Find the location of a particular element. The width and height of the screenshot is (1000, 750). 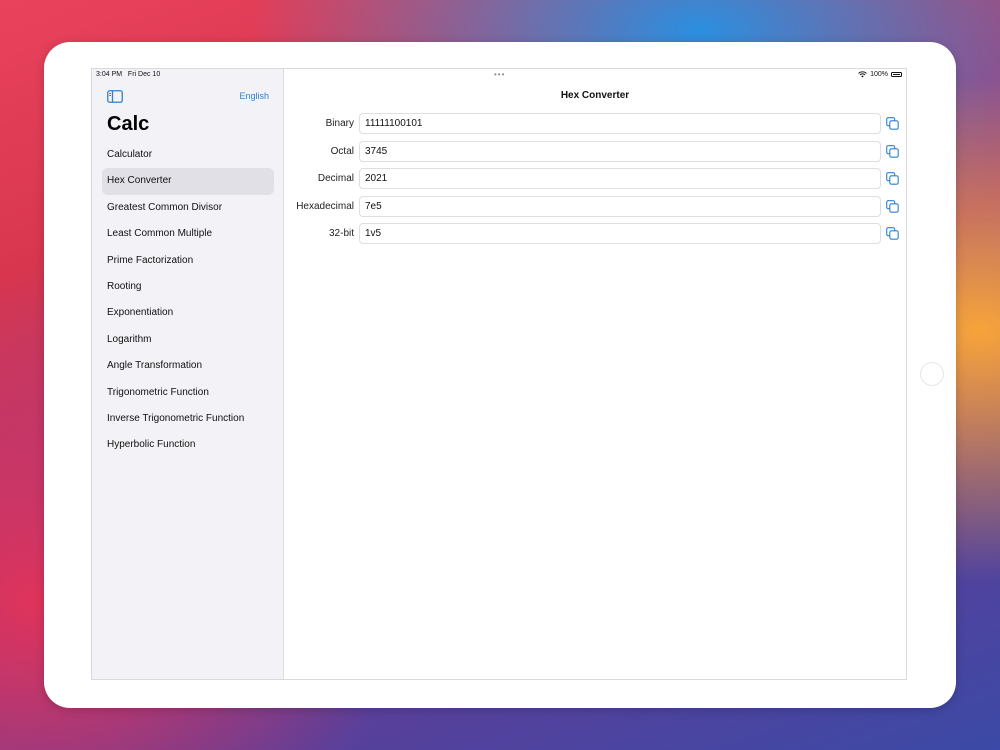

sidebar-item-trigonometric-function: Trigonometric Function is located at coordinates (188, 393).